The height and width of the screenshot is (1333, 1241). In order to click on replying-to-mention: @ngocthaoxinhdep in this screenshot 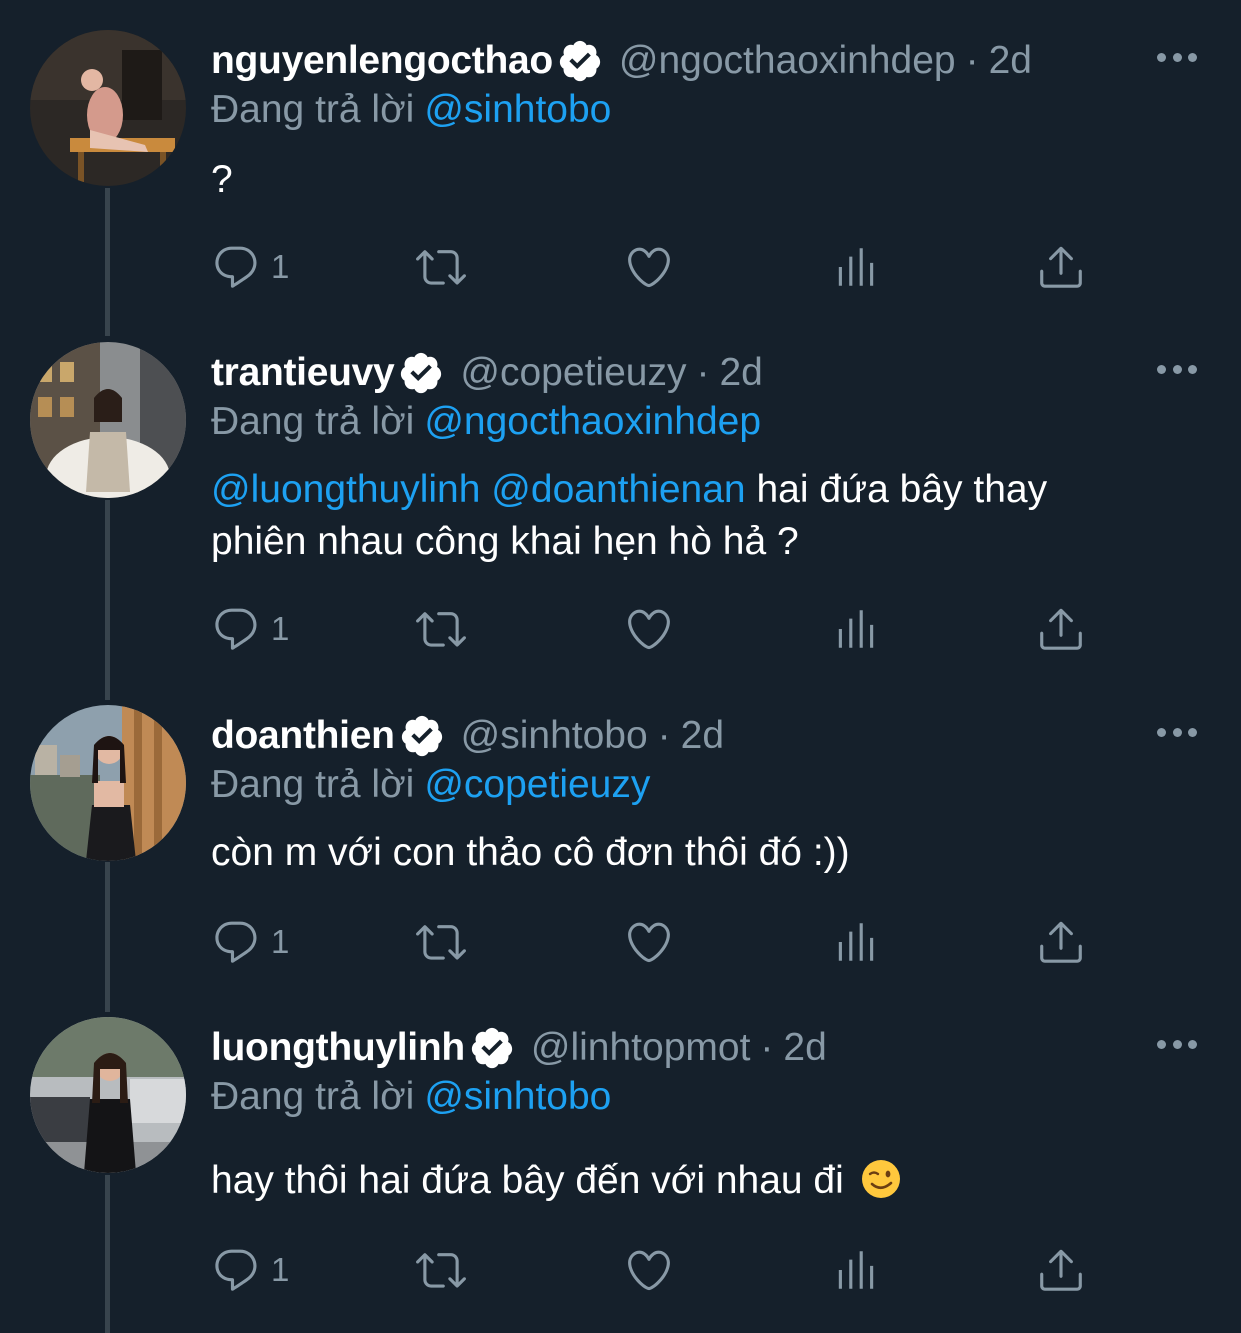, I will do `click(592, 421)`.